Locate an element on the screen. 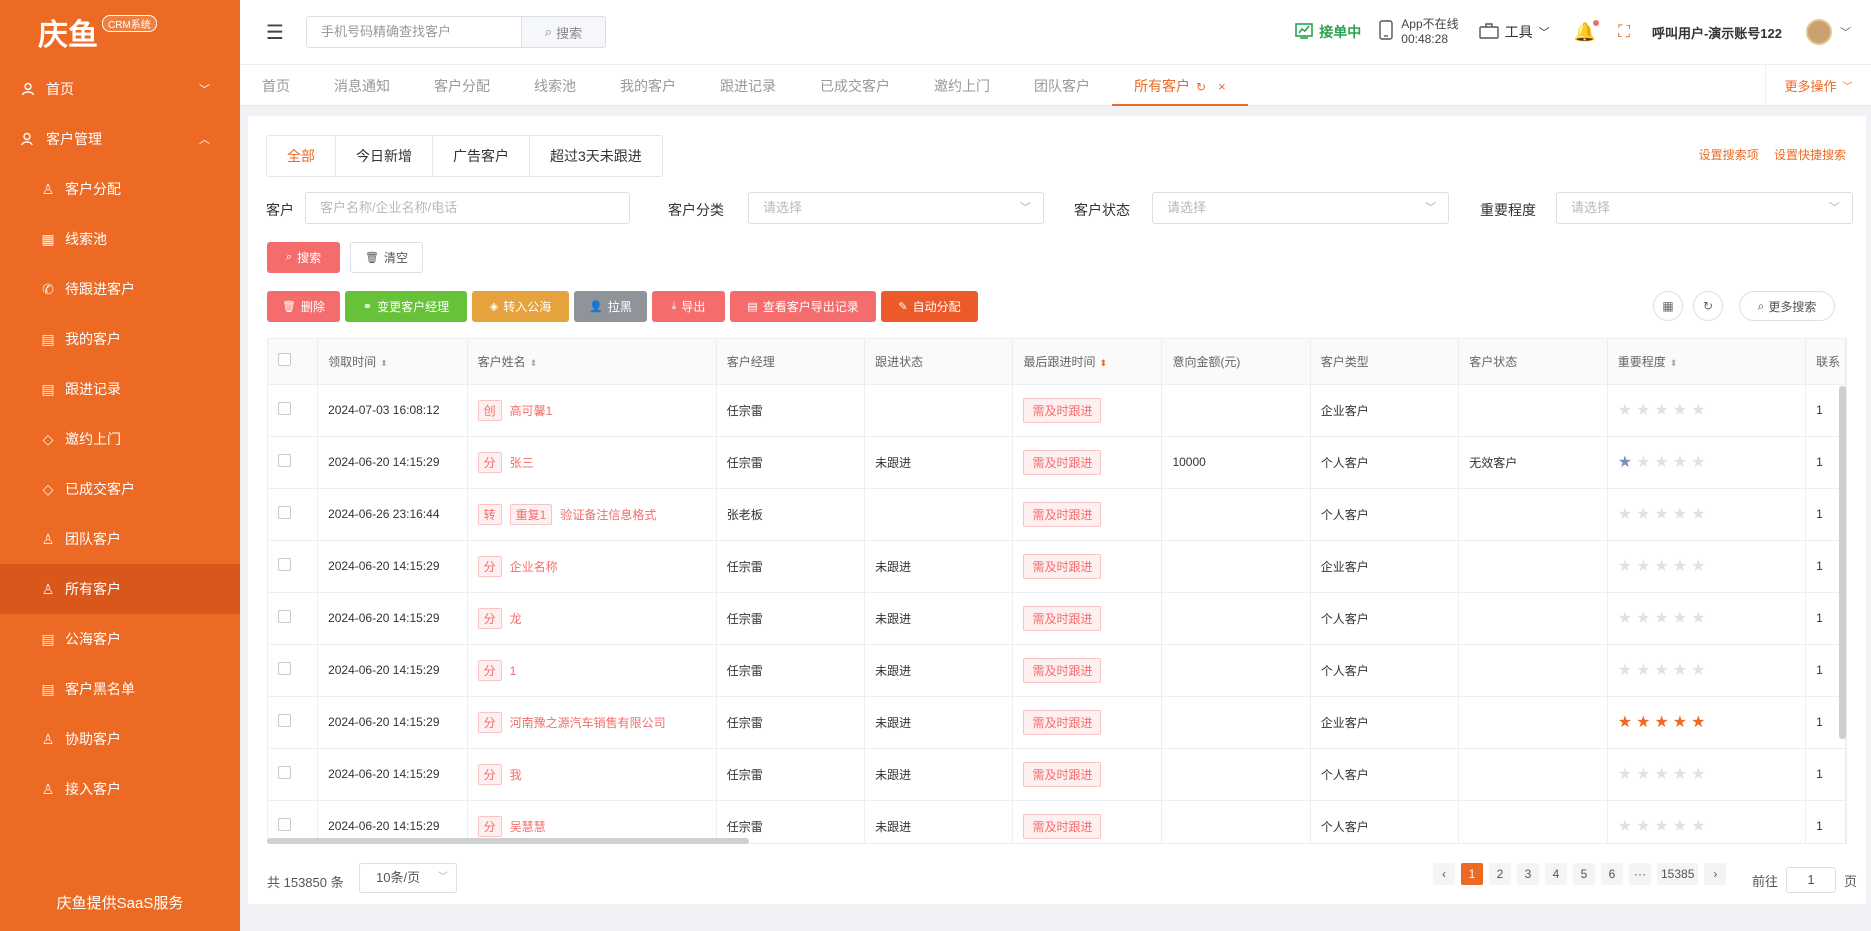 The image size is (1871, 931). chevron-down-icon: ﹀ is located at coordinates (1845, 32).